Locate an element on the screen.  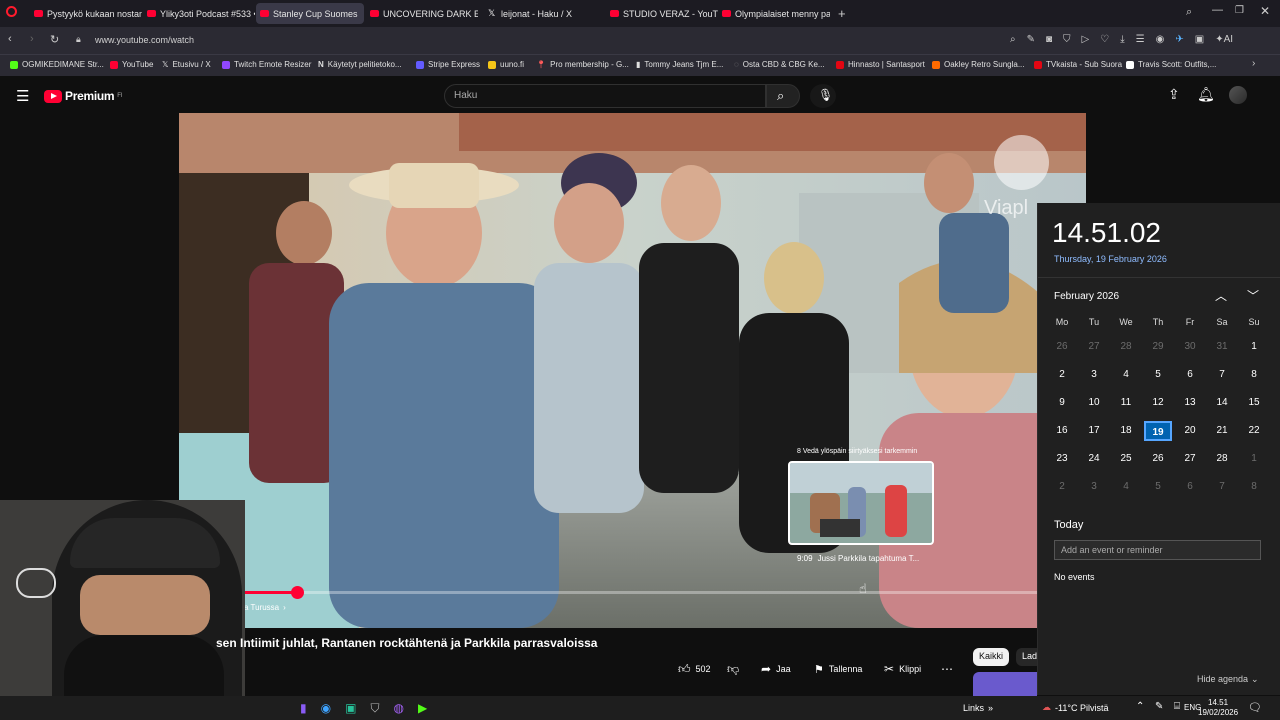
tab-1: Yliky3oti Podcast #533 • It is located at coordinates (199, 13).